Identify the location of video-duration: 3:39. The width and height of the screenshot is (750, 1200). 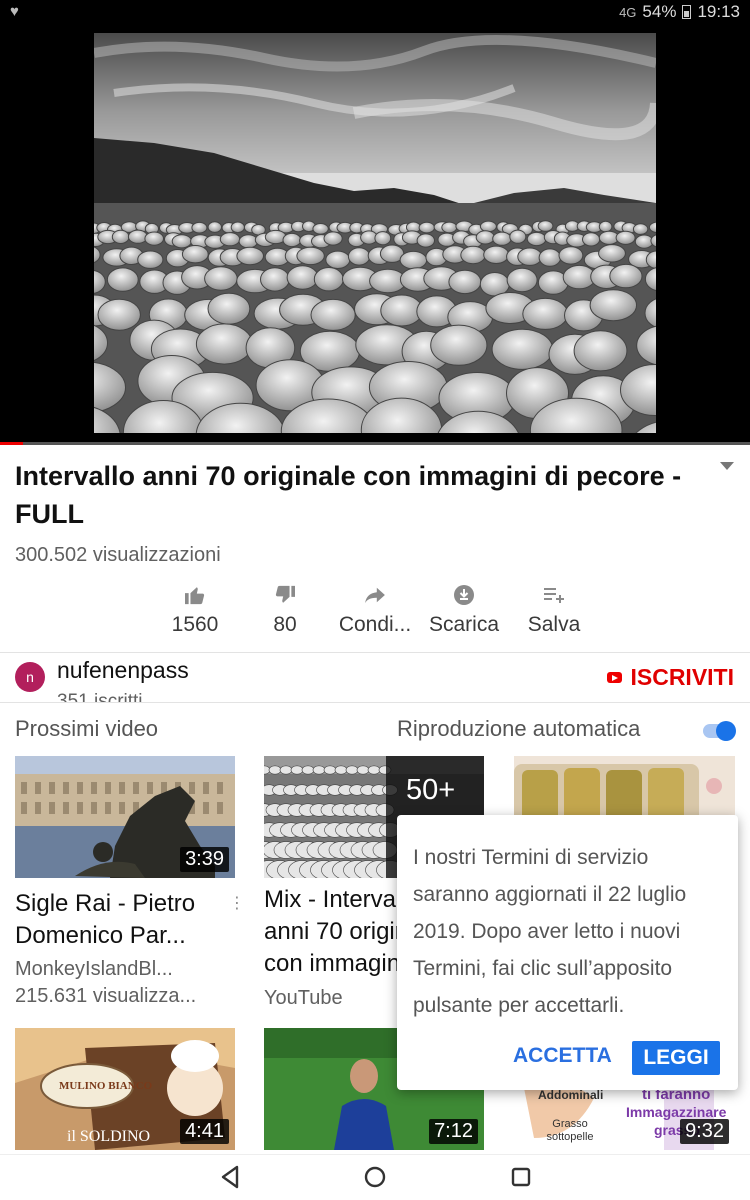
(204, 859).